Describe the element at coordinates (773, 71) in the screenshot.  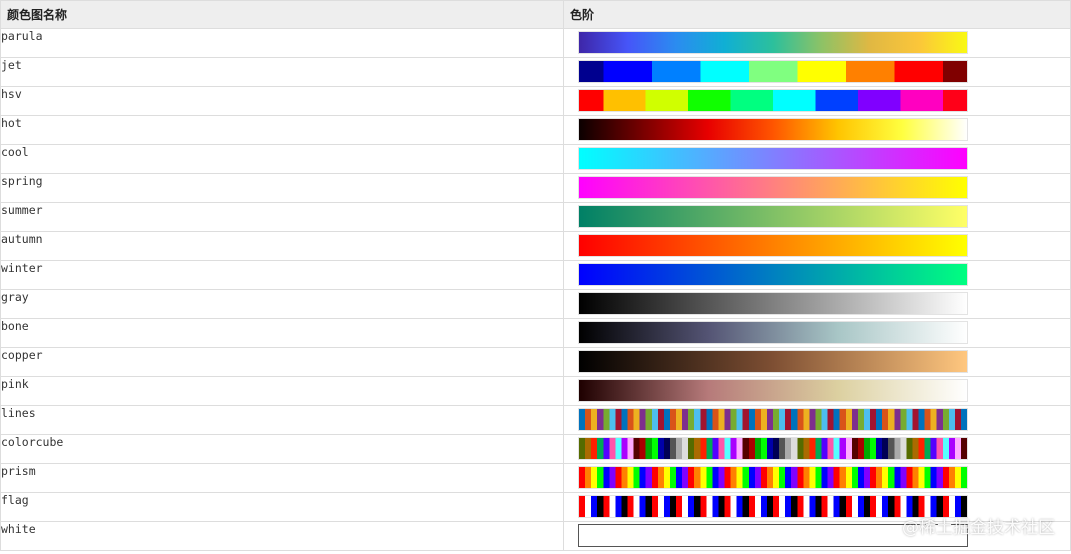
I see `colorscale-bar-jet` at that location.